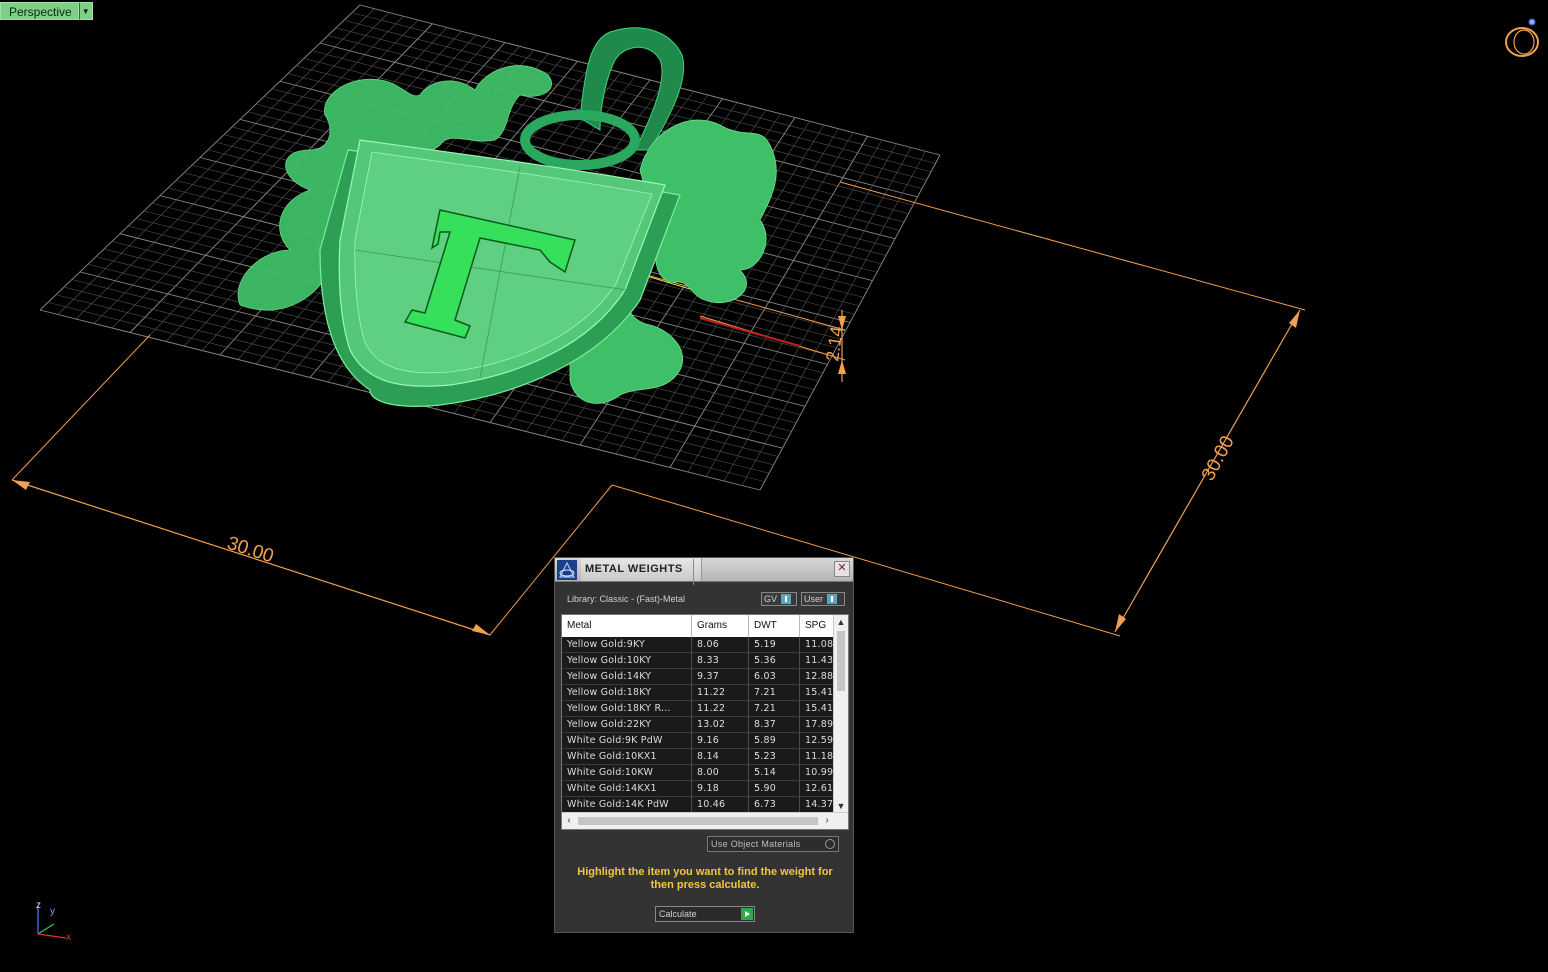 The image size is (1548, 972). What do you see at coordinates (817, 626) in the screenshot?
I see `column-header-spg: SPG` at bounding box center [817, 626].